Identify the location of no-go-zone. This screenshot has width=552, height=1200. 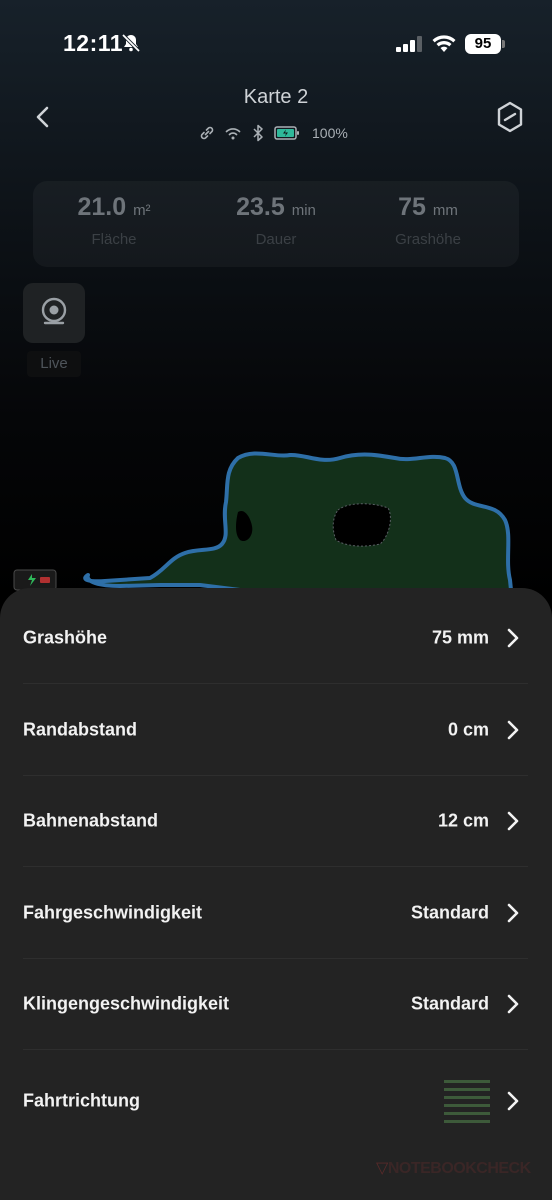
(361, 525).